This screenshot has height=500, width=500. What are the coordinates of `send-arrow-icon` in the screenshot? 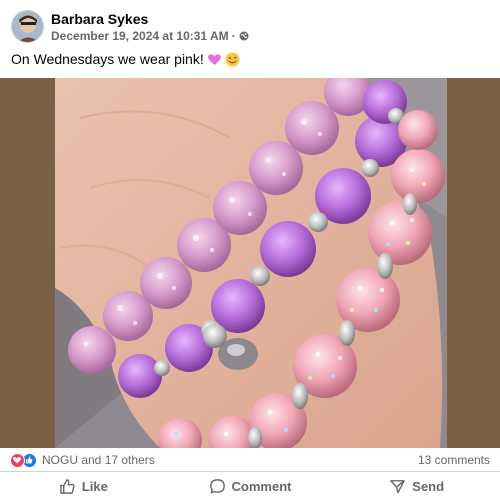 It's located at (398, 487).